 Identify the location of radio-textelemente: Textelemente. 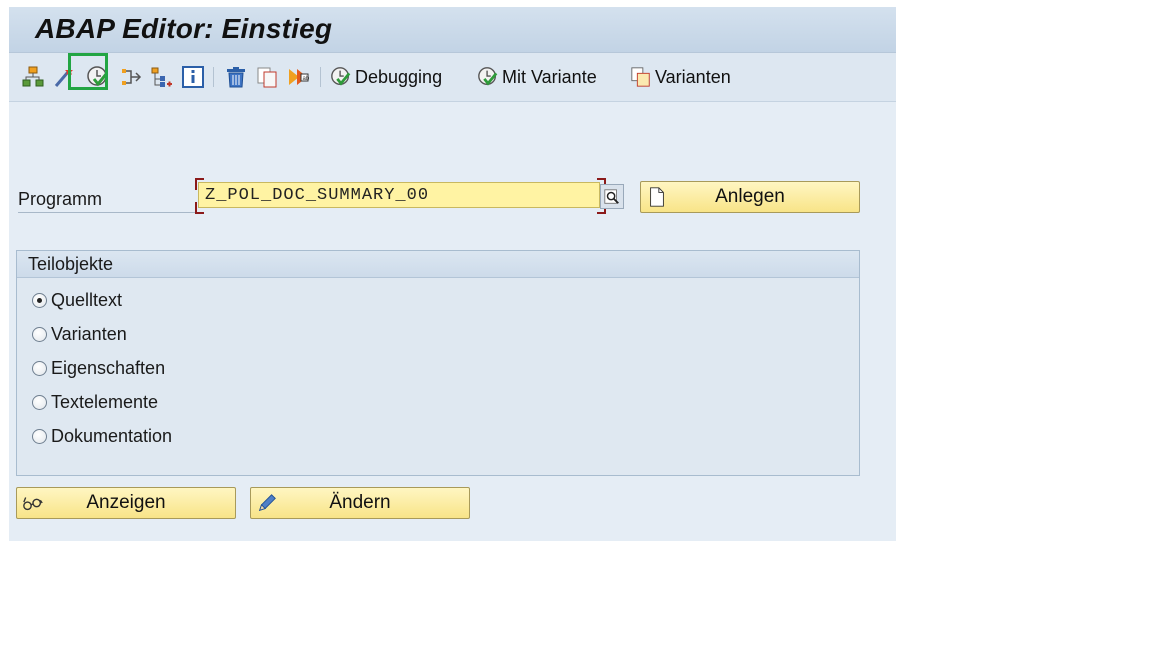
(95, 402).